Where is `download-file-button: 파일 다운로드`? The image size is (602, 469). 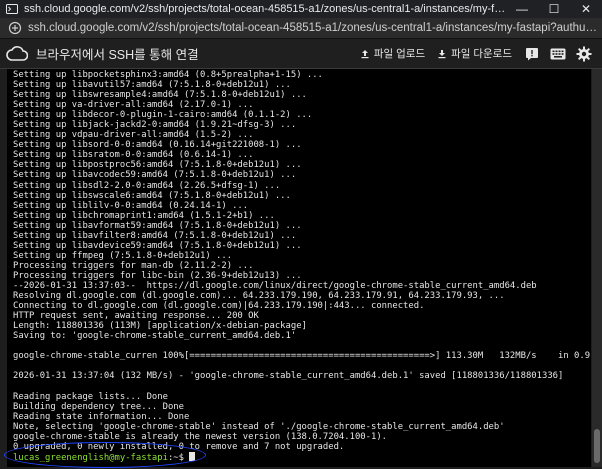 download-file-button: 파일 다운로드 is located at coordinates (474, 53).